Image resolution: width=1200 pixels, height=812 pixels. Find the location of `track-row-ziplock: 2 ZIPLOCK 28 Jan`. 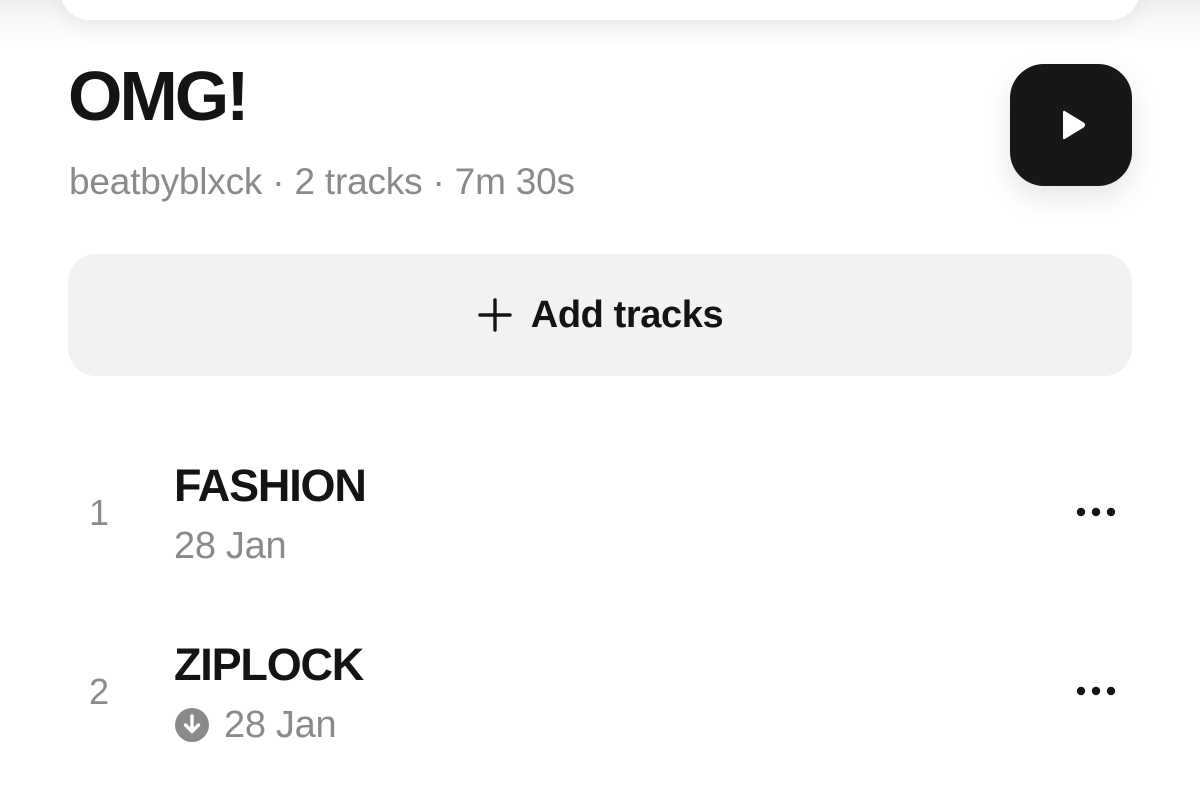

track-row-ziplock: 2 ZIPLOCK 28 Jan is located at coordinates (600, 693).